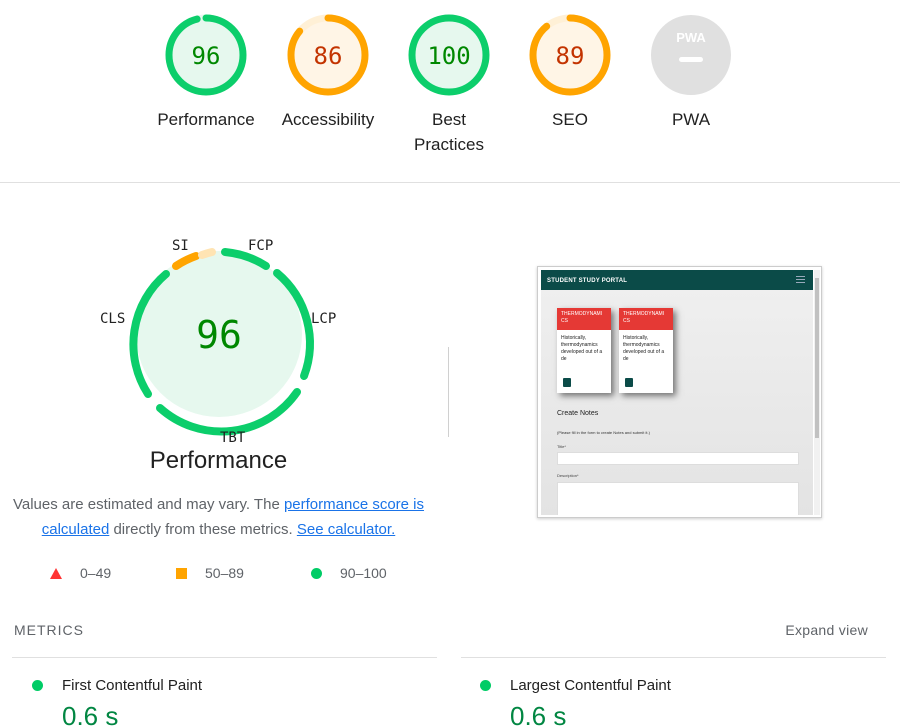 Image resolution: width=900 pixels, height=728 pixels. I want to click on metrics-header: METRICS, so click(49, 630).